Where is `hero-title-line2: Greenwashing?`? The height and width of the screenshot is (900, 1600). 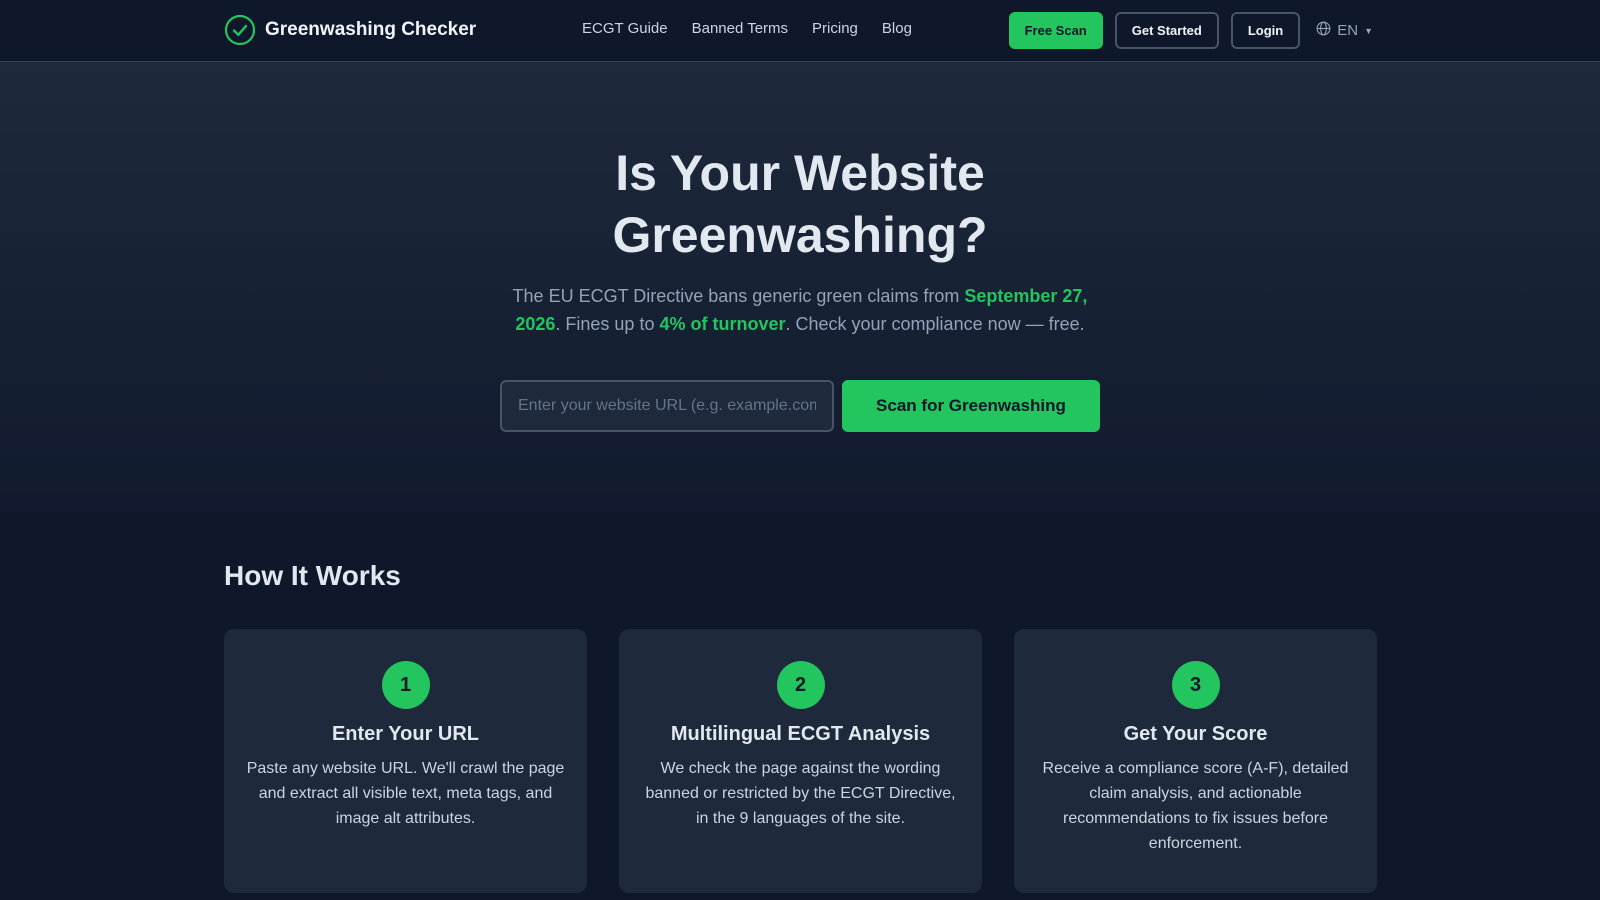
hero-title-line2: Greenwashing? is located at coordinates (800, 235).